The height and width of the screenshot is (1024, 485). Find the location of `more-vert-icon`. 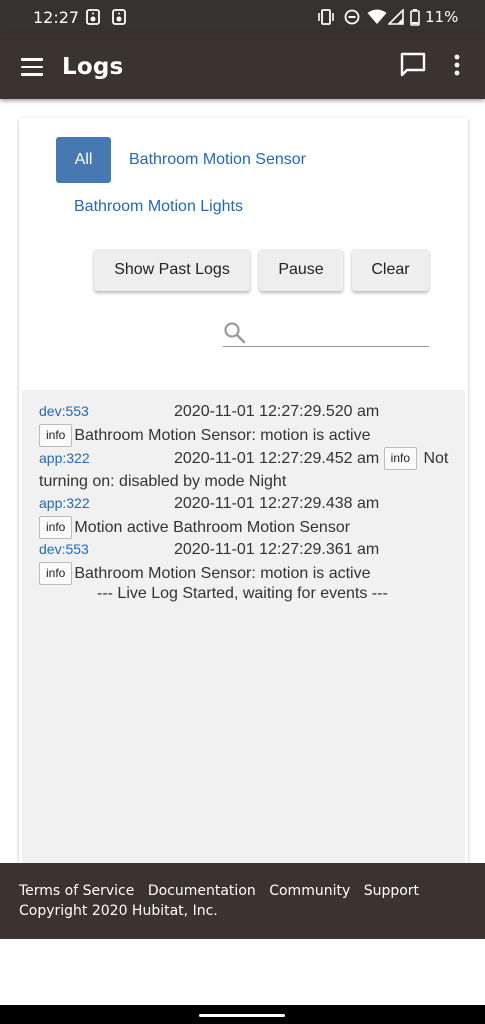

more-vert-icon is located at coordinates (457, 65).